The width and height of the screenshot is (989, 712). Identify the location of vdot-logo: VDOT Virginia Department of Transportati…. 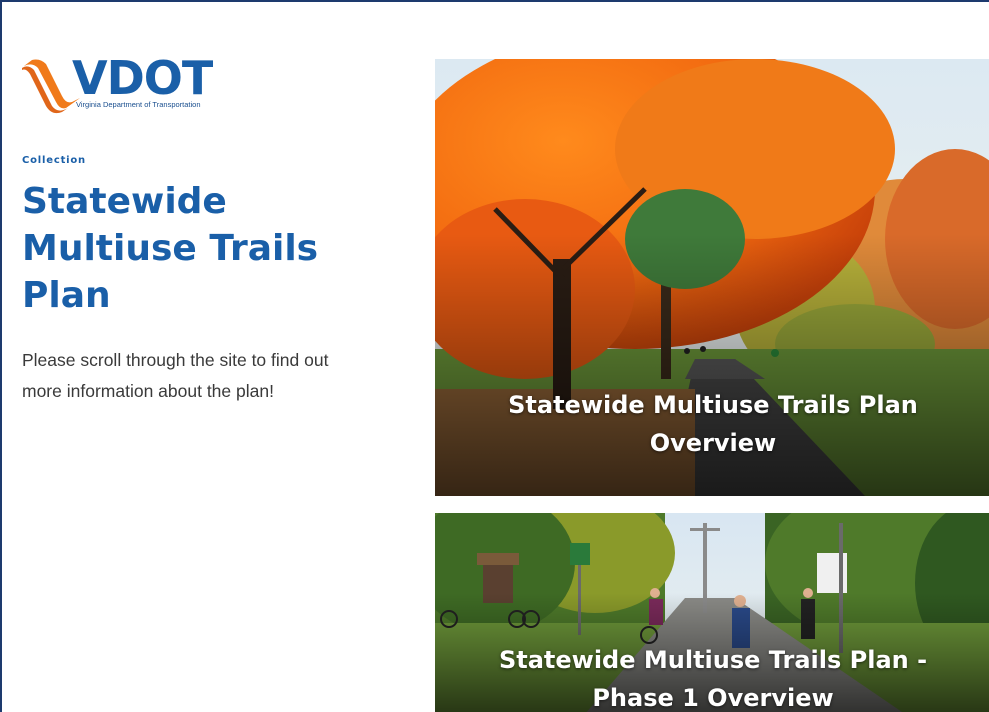
(124, 82).